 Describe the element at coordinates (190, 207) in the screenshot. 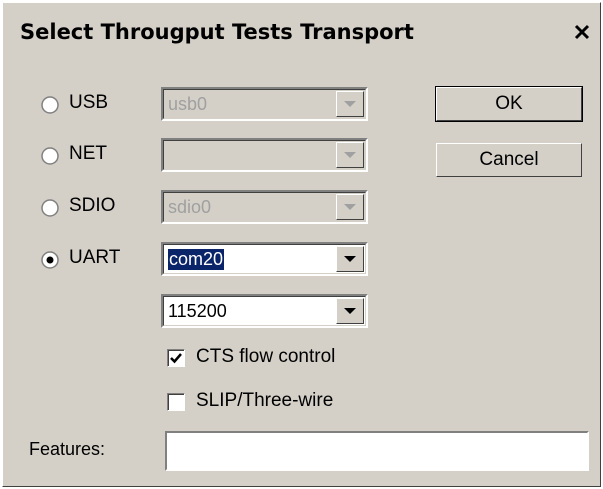

I see `sdio-device-value: sdio0` at that location.